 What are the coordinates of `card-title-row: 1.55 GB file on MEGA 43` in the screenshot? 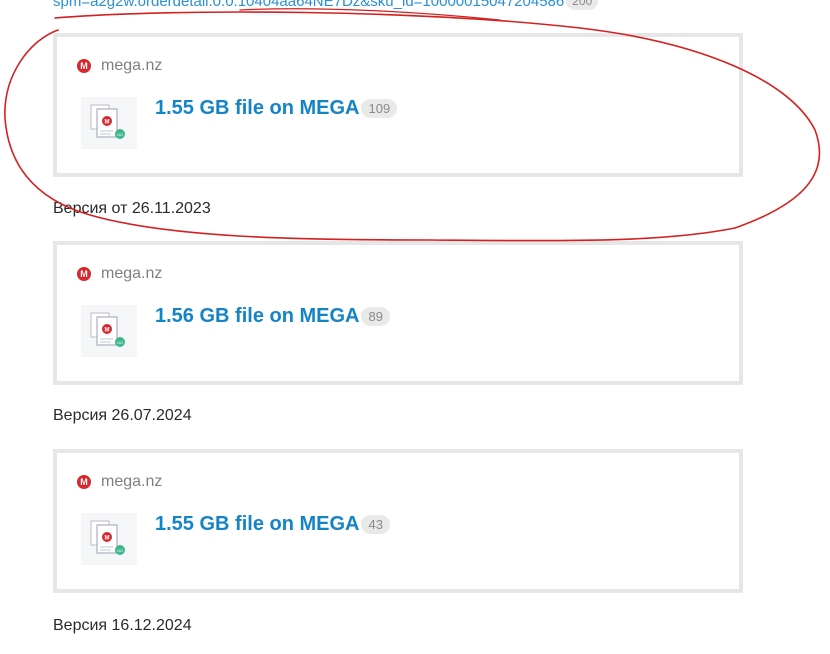 It's located at (272, 524).